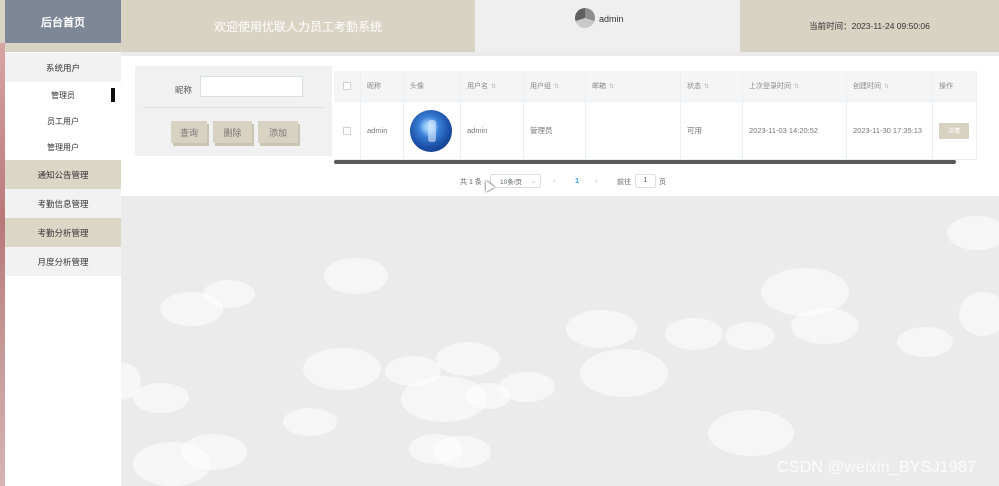 This screenshot has width=999, height=486. Describe the element at coordinates (795, 130) in the screenshot. I see `cell-last-login: 2023-11-03 14:20:52` at that location.